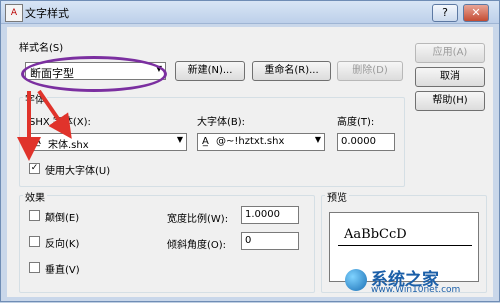 This screenshot has width=500, height=303. What do you see at coordinates (337, 196) in the screenshot?
I see `preview-group-label: 预览` at bounding box center [337, 196].